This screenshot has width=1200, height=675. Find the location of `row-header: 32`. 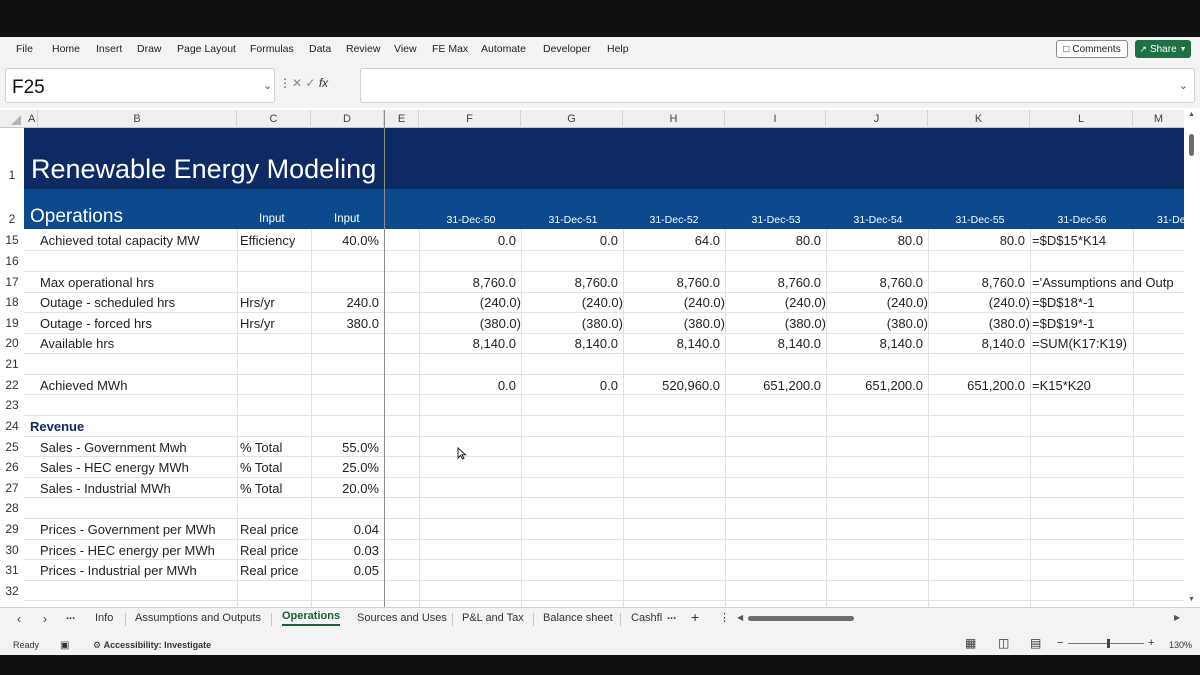

row-header: 32 is located at coordinates (12, 591).